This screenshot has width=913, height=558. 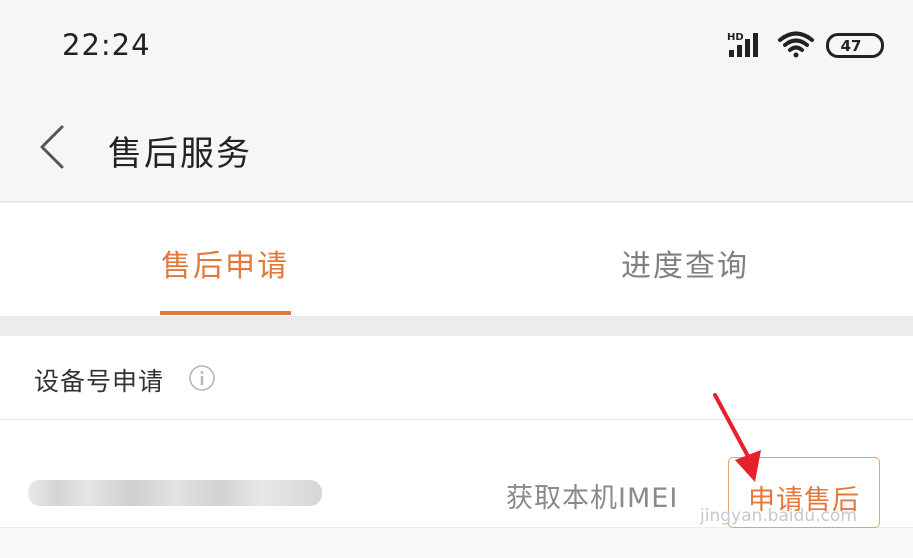 What do you see at coordinates (742, 44) in the screenshot?
I see `signal-icon: HD` at bounding box center [742, 44].